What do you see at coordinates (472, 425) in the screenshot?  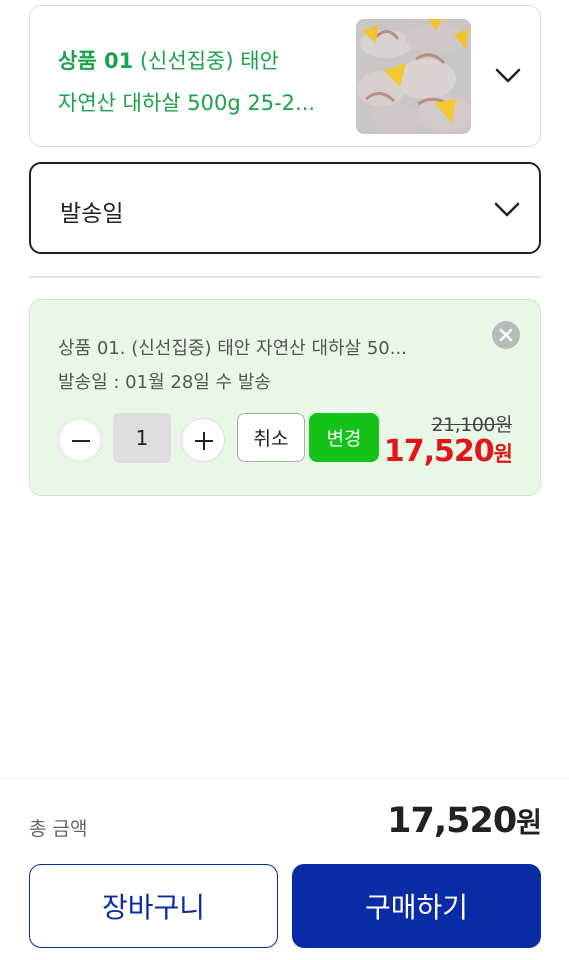 I see `original-price: 21,100원` at bounding box center [472, 425].